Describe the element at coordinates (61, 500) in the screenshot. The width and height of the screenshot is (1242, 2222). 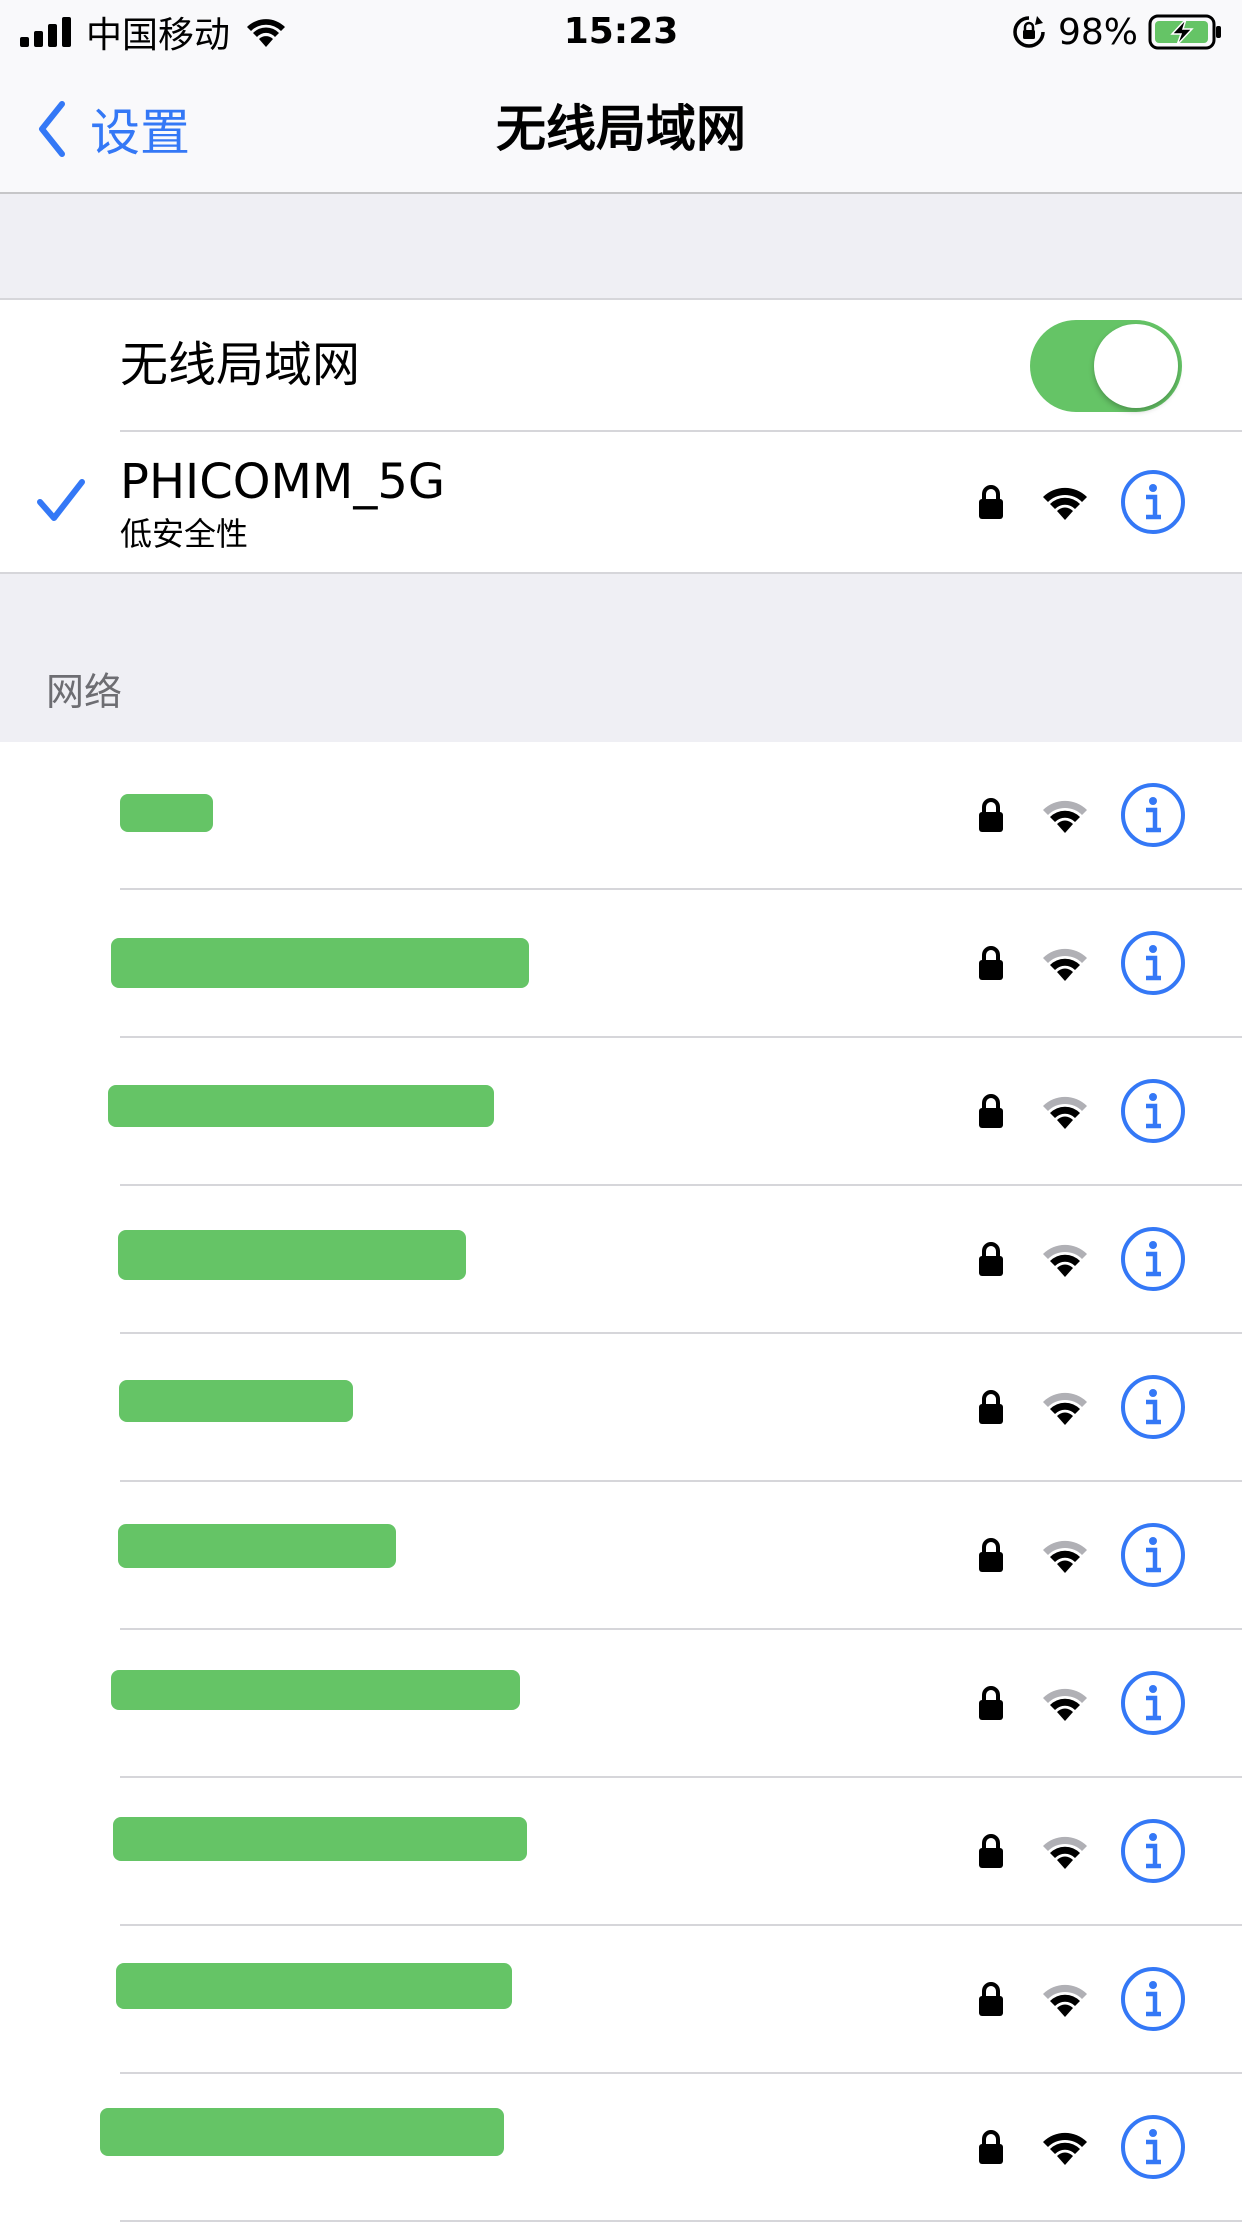
I see `checkmark-icon` at that location.